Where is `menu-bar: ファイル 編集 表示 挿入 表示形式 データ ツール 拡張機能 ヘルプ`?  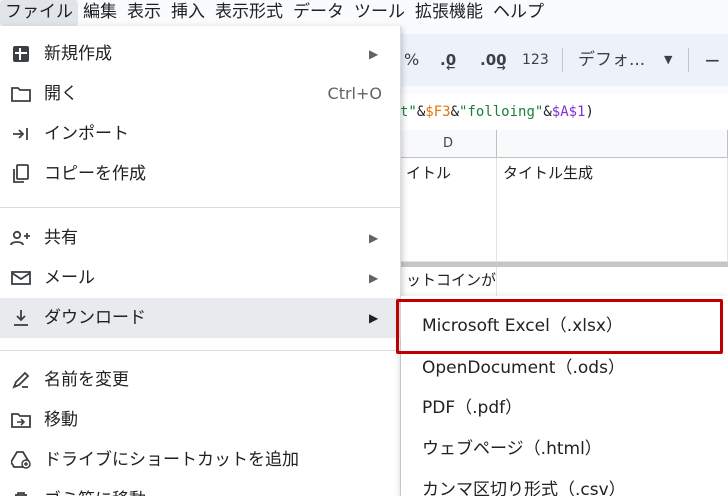 menu-bar: ファイル 編集 表示 挿入 表示形式 データ ツール 拡張機能 ヘルプ is located at coordinates (364, 13).